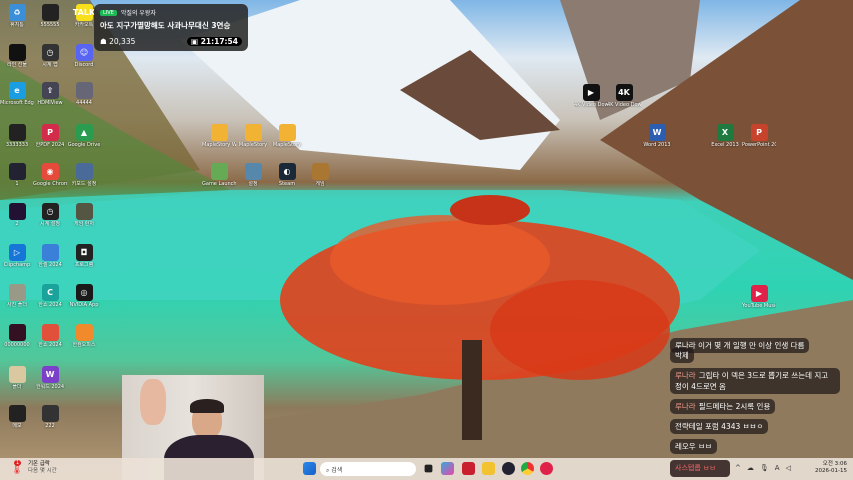  I want to click on app-icon: ▲, so click(84, 132).